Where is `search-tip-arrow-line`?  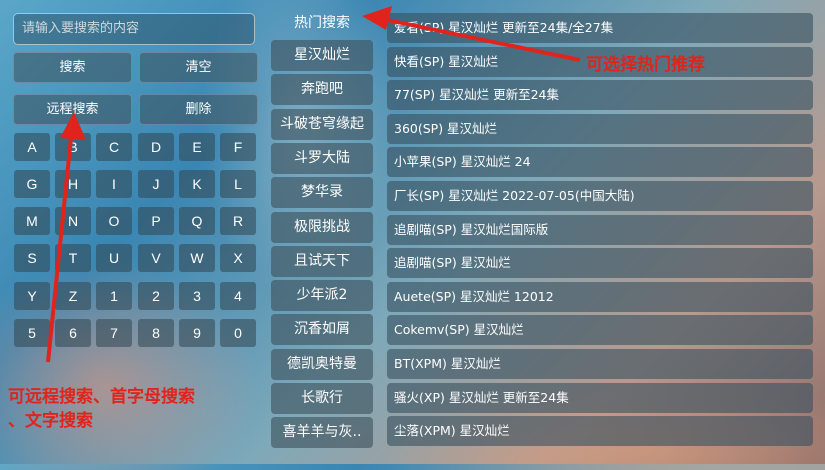
search-tip-arrow-line is located at coordinates (60, 245).